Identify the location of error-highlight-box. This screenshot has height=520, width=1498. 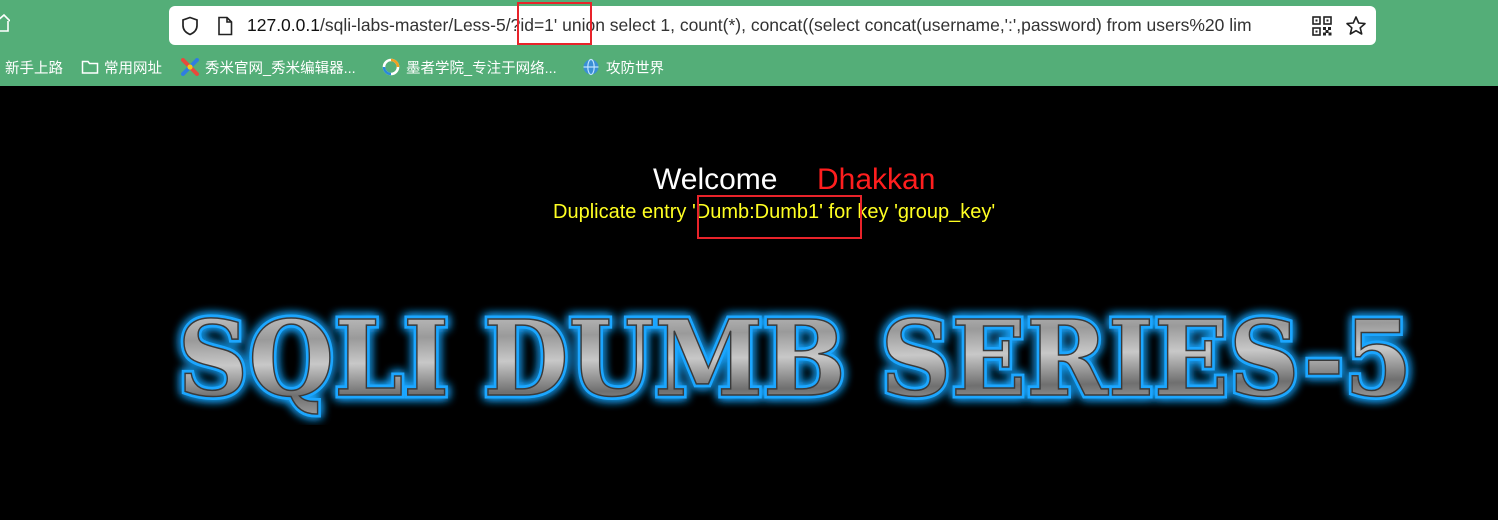
(779, 217).